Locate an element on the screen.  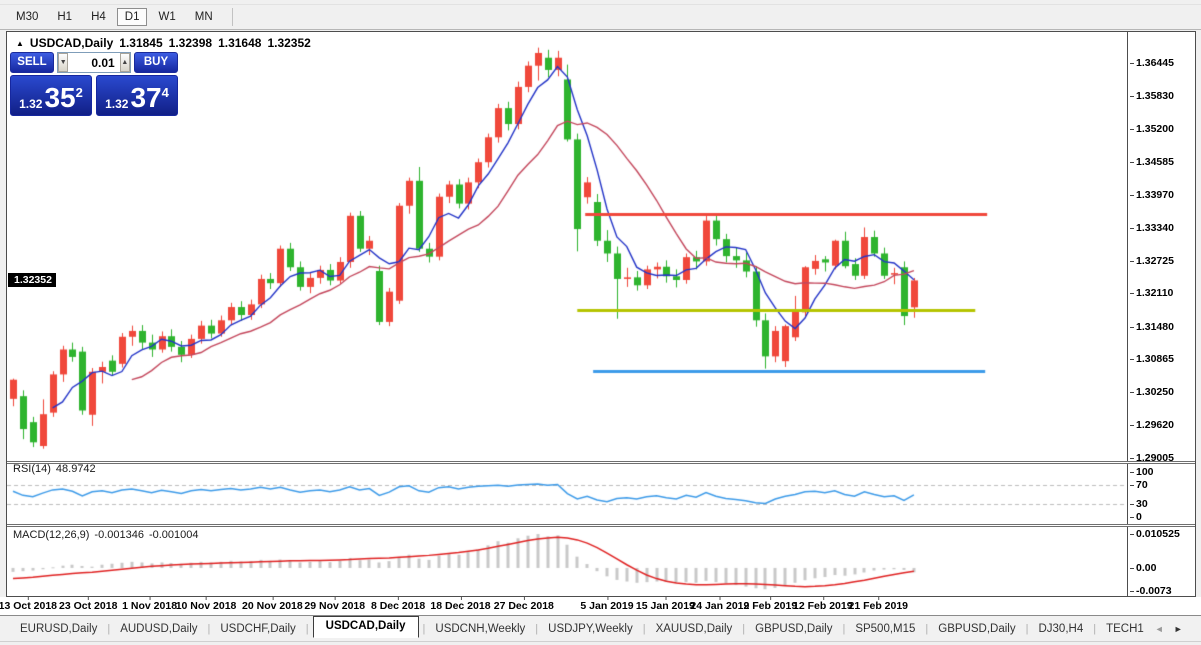
rsi-name: RSI(14) is located at coordinates (32, 469).